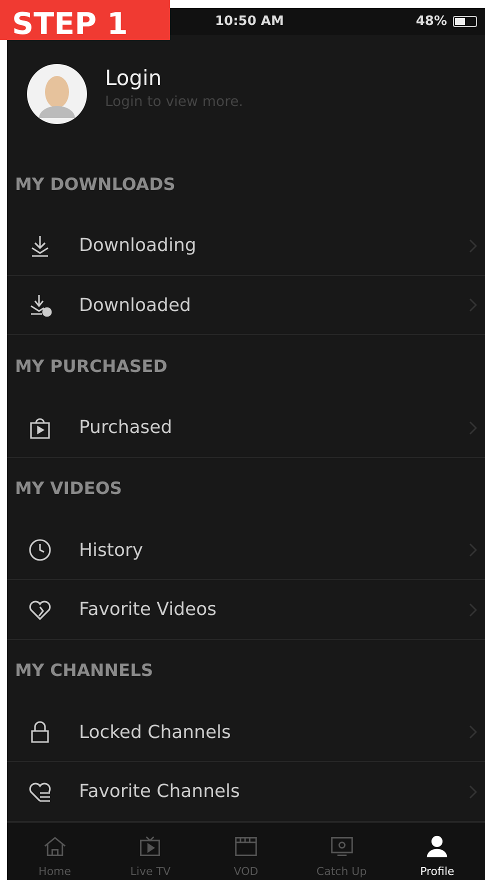  I want to click on section-heading: MY PURCHASED, so click(91, 367).